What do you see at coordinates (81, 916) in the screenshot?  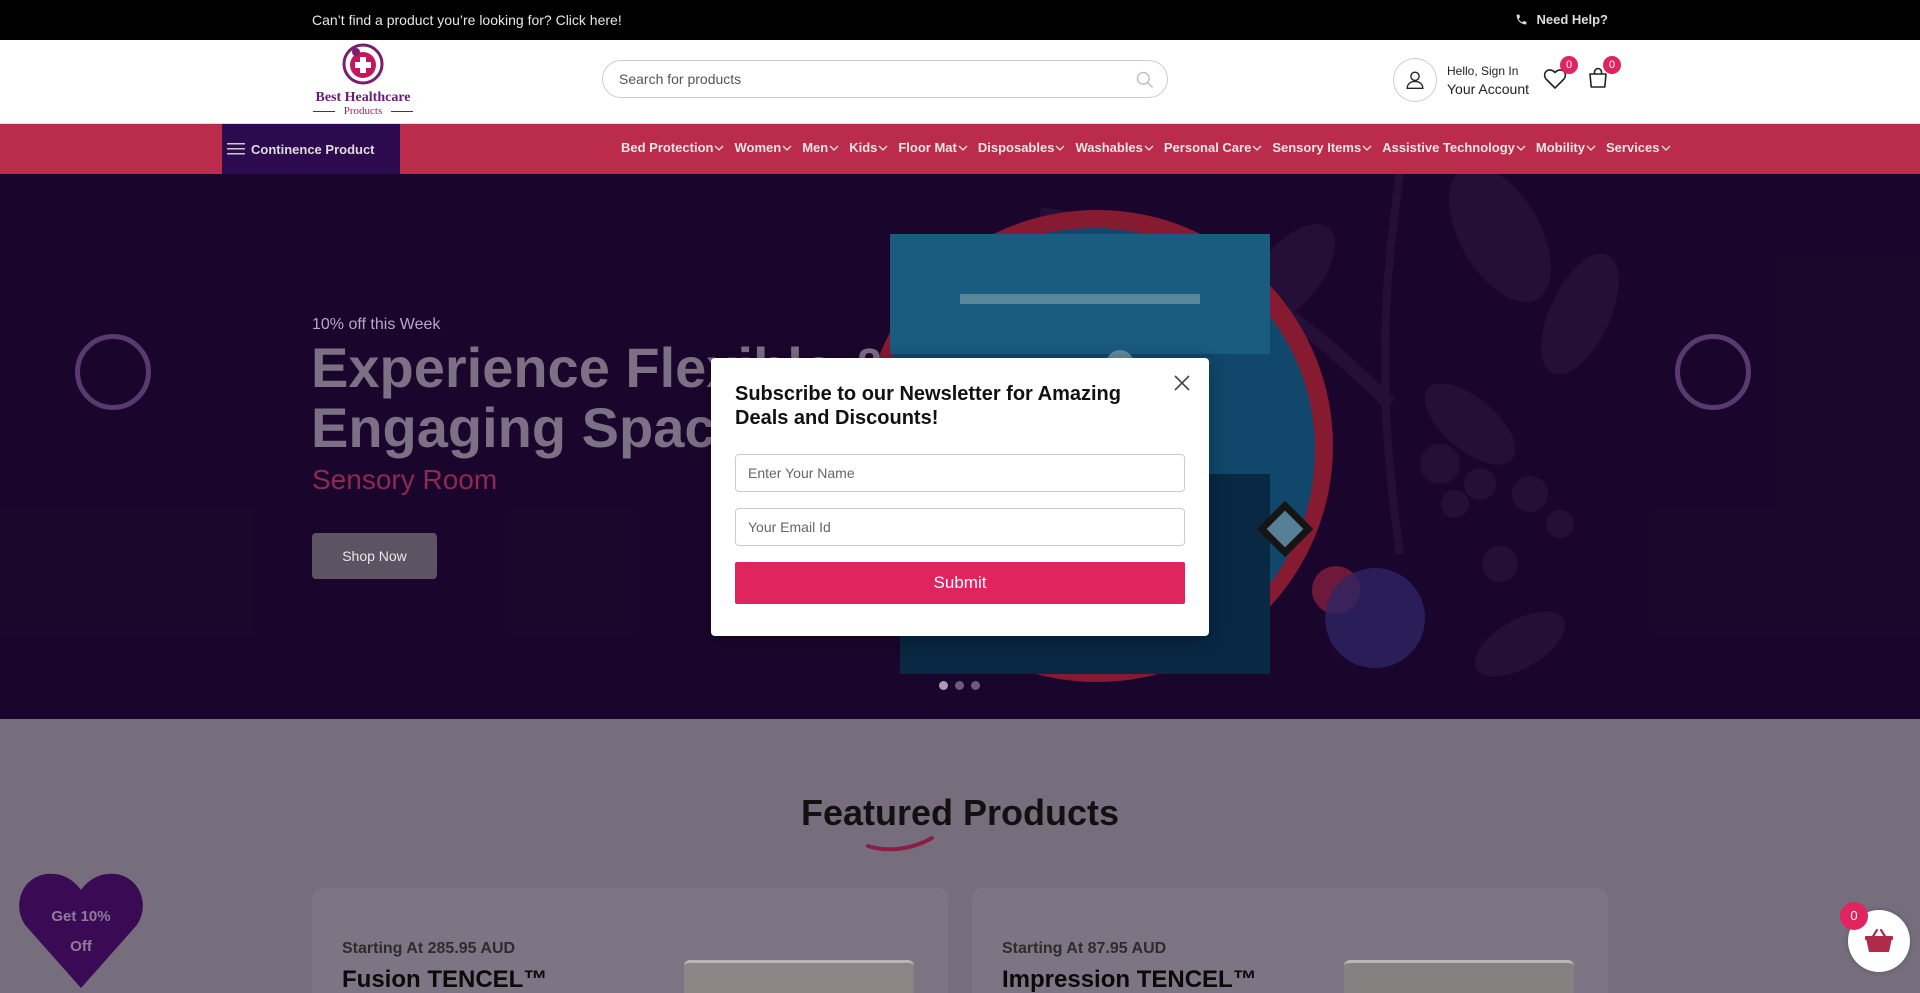 I see `discount-line1: Get 10%` at bounding box center [81, 916].